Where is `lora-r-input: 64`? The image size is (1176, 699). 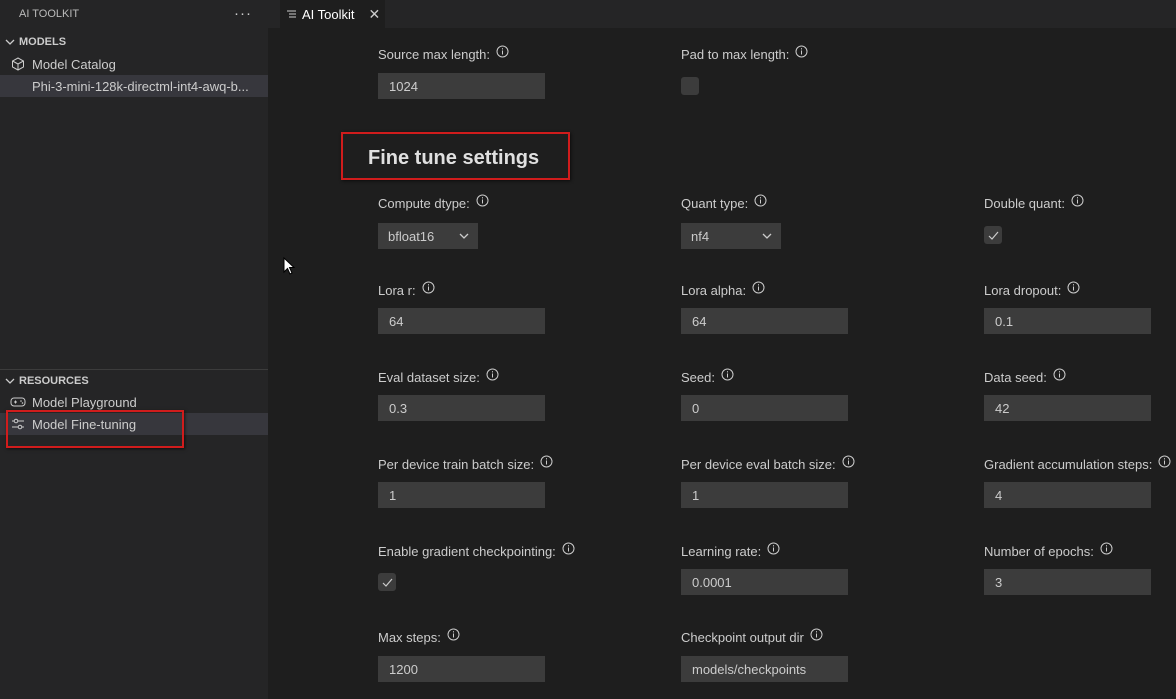
lora-r-input: 64 is located at coordinates (461, 321).